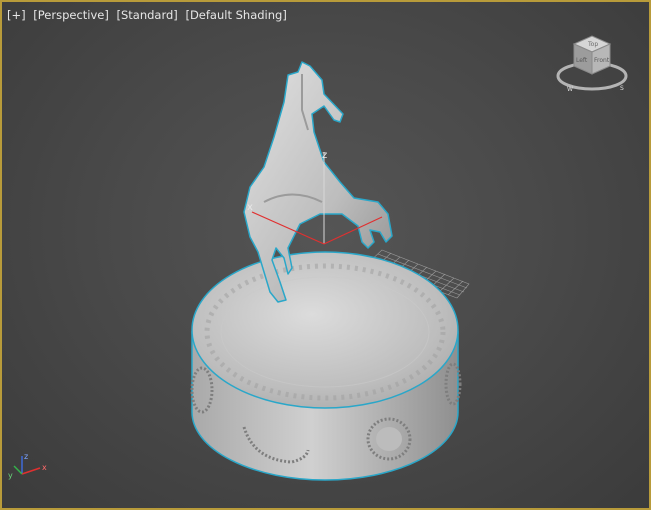 This screenshot has width=651, height=510. What do you see at coordinates (594, 65) in the screenshot?
I see `viewcube: Top Left Front W S` at bounding box center [594, 65].